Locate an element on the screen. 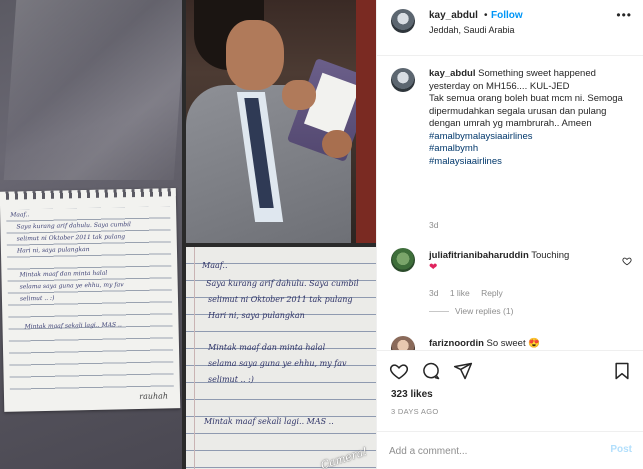 This screenshot has height=469, width=643. post-location: Jeddah, Saudi Arabia is located at coordinates (472, 30).